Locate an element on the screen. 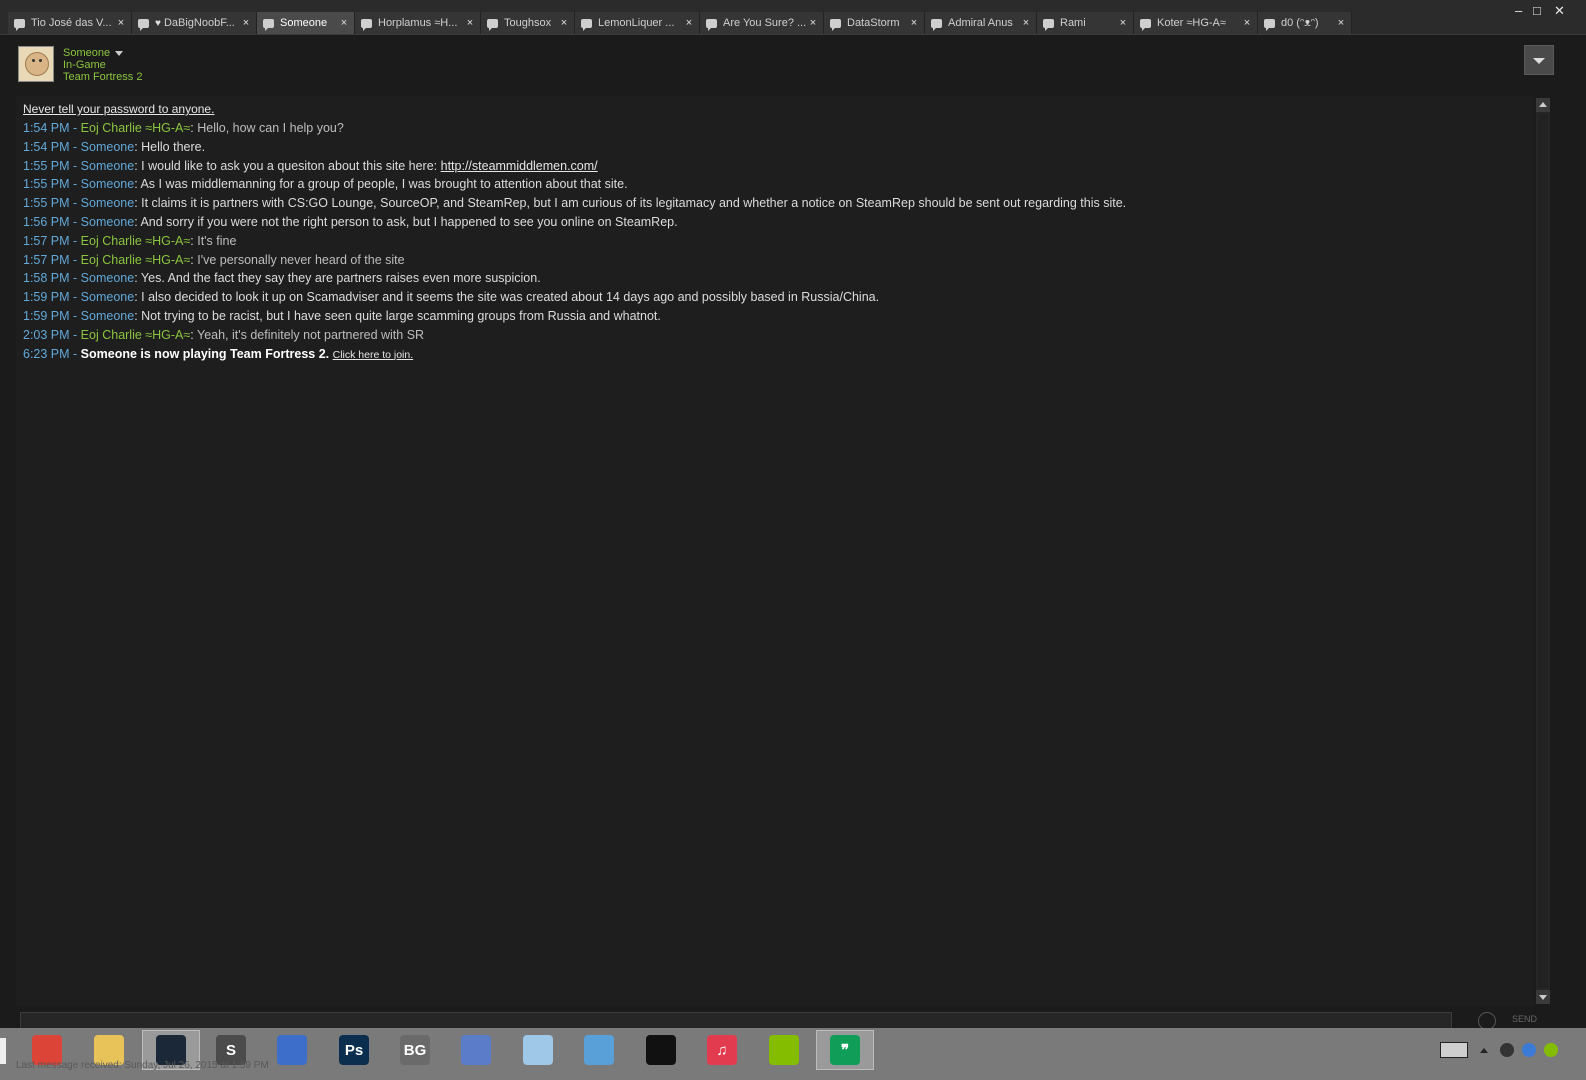 This screenshot has height=1080, width=1586. app-tray-icon is located at coordinates (1551, 1050).